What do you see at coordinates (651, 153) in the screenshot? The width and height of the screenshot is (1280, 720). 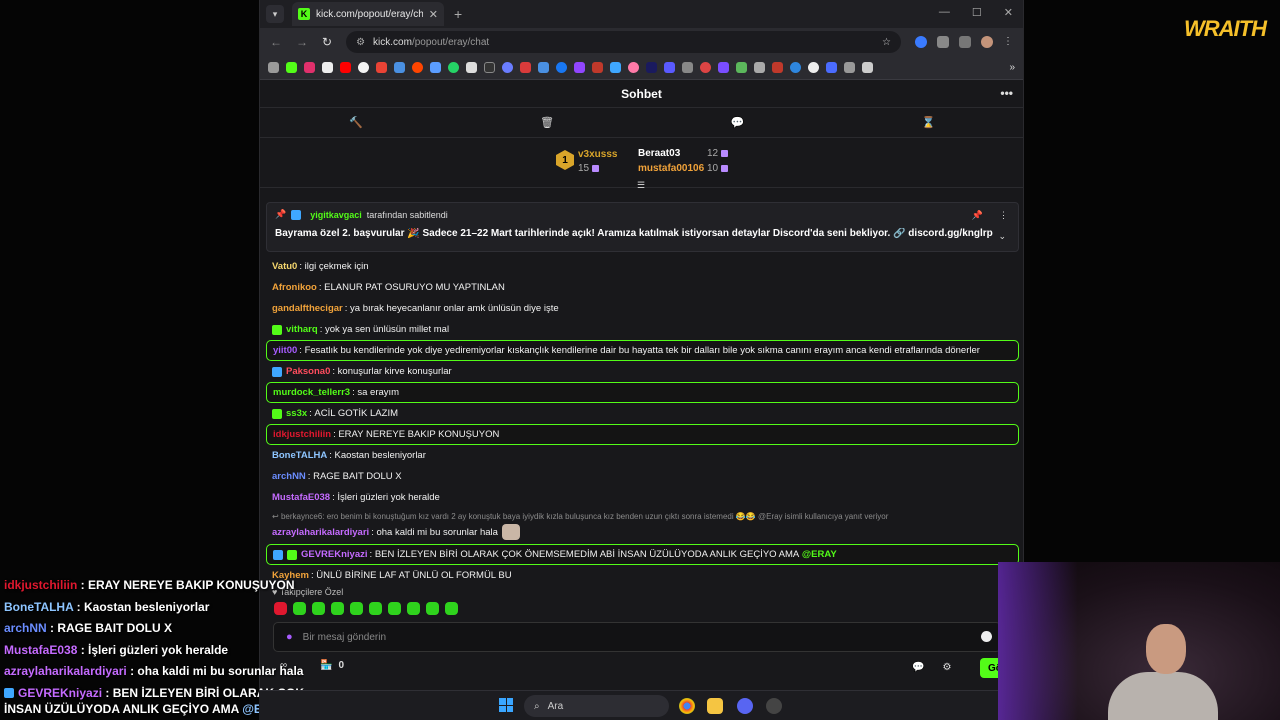 I see `leaderboard-name: Beraat03` at bounding box center [651, 153].